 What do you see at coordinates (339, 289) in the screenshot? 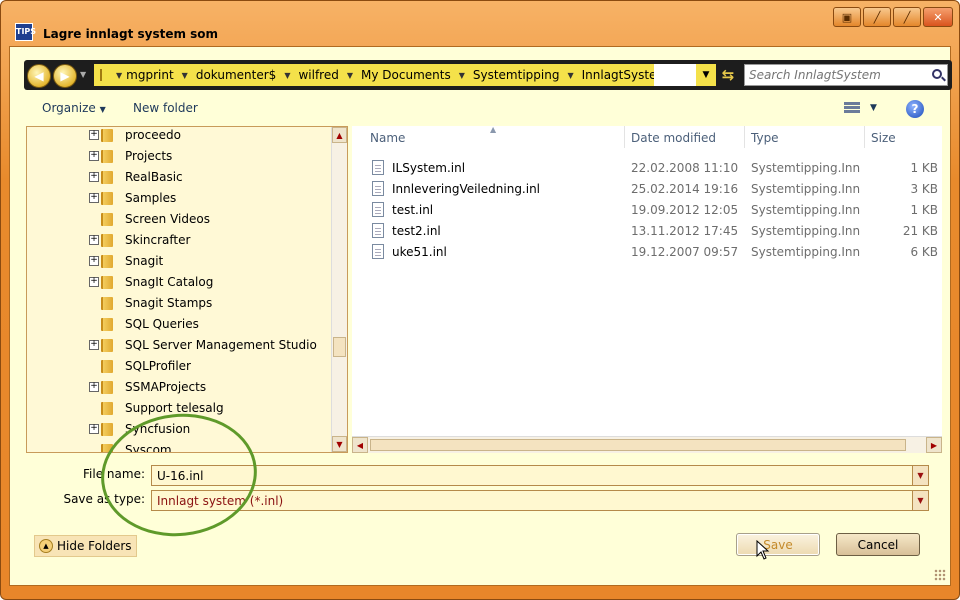
I see `tree-vertical-scrollbar: ▲ ▼` at bounding box center [339, 289].